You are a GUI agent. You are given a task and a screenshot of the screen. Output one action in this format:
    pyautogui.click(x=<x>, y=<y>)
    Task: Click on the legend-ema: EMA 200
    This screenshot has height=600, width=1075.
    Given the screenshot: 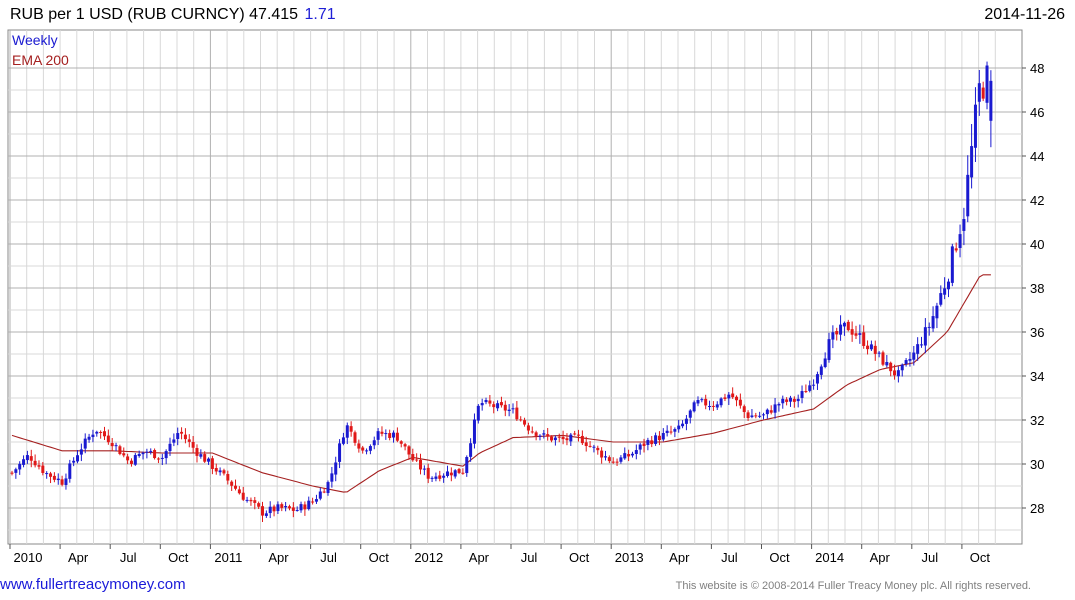 What is the action you would take?
    pyautogui.click(x=40, y=60)
    